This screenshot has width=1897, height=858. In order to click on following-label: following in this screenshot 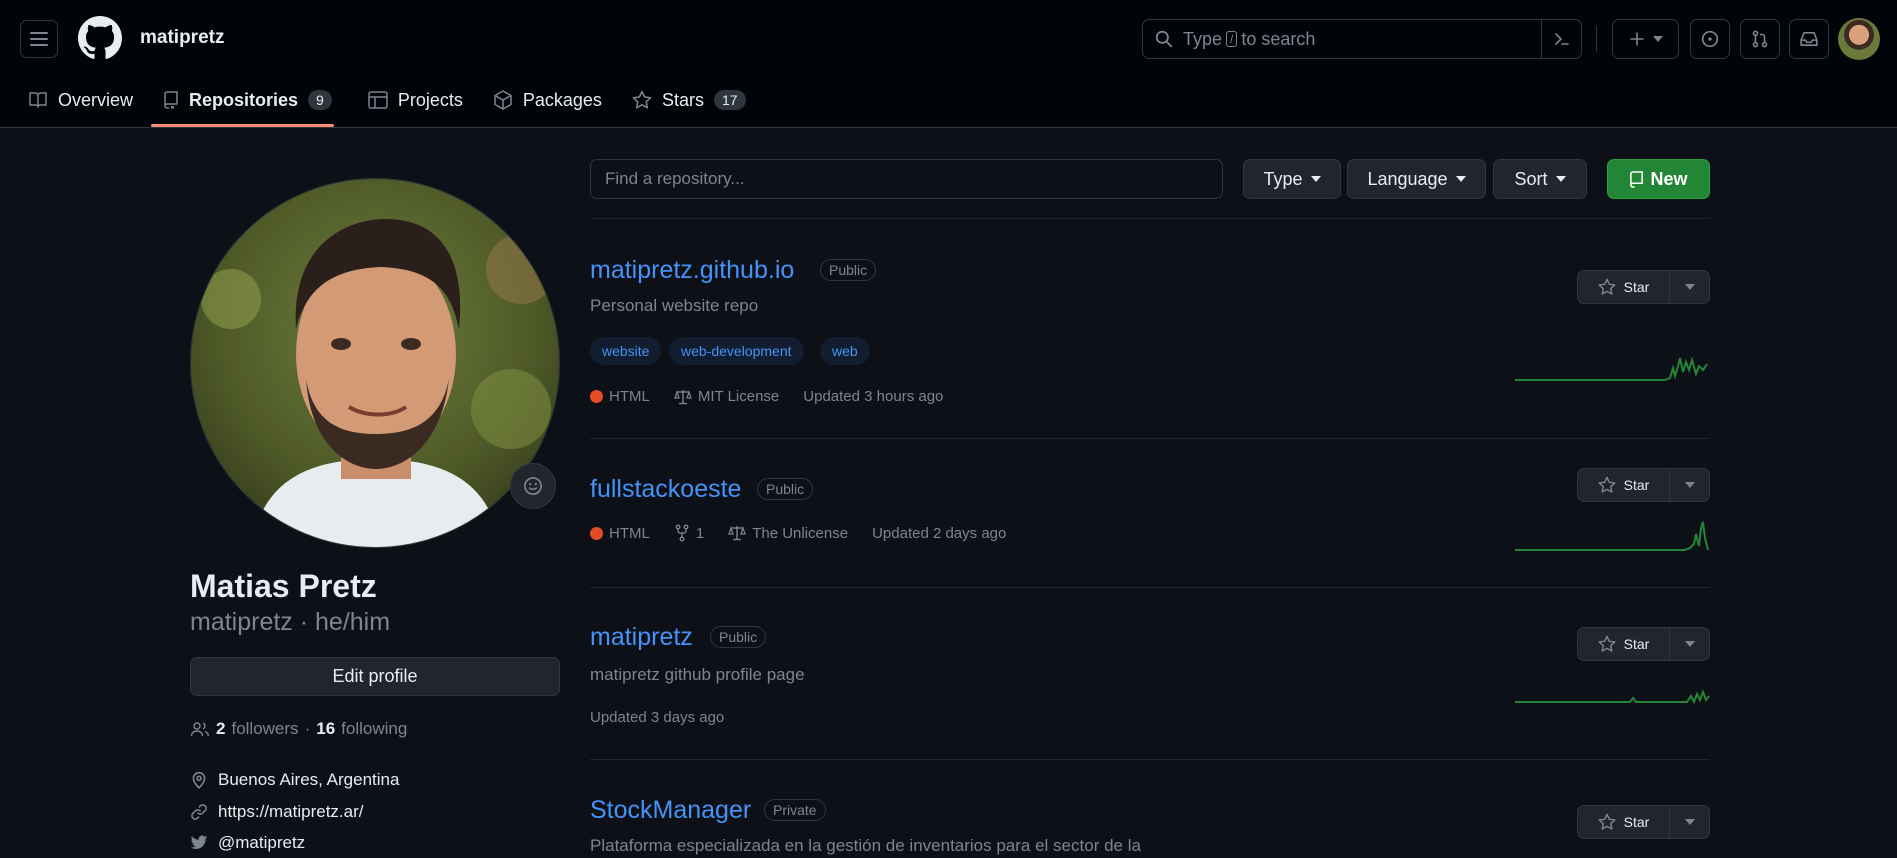, I will do `click(374, 729)`.